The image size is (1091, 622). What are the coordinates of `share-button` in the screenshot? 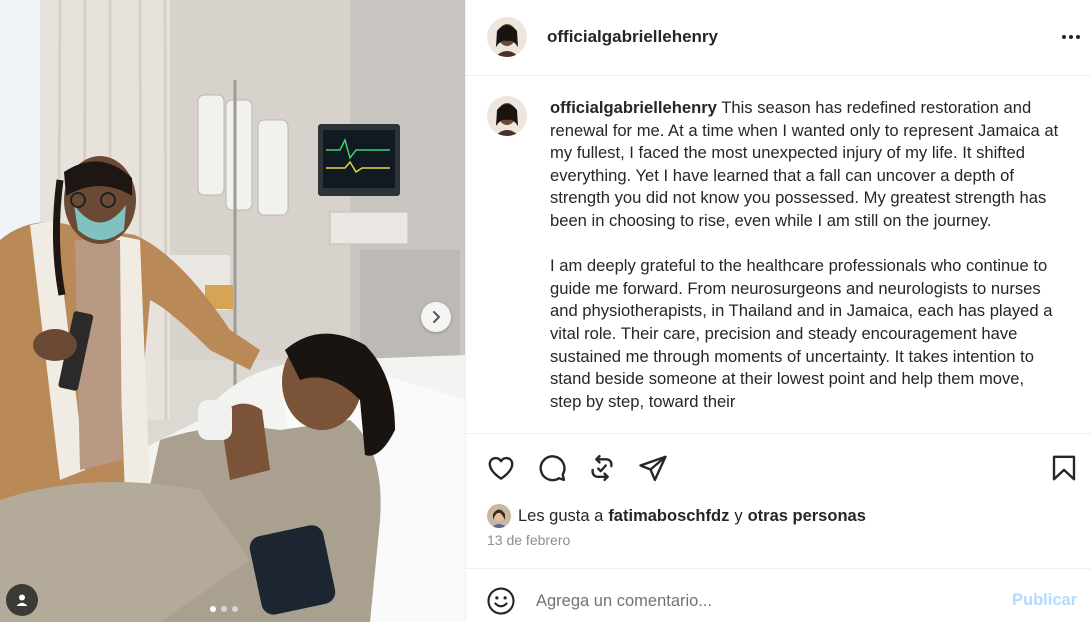 It's located at (653, 468).